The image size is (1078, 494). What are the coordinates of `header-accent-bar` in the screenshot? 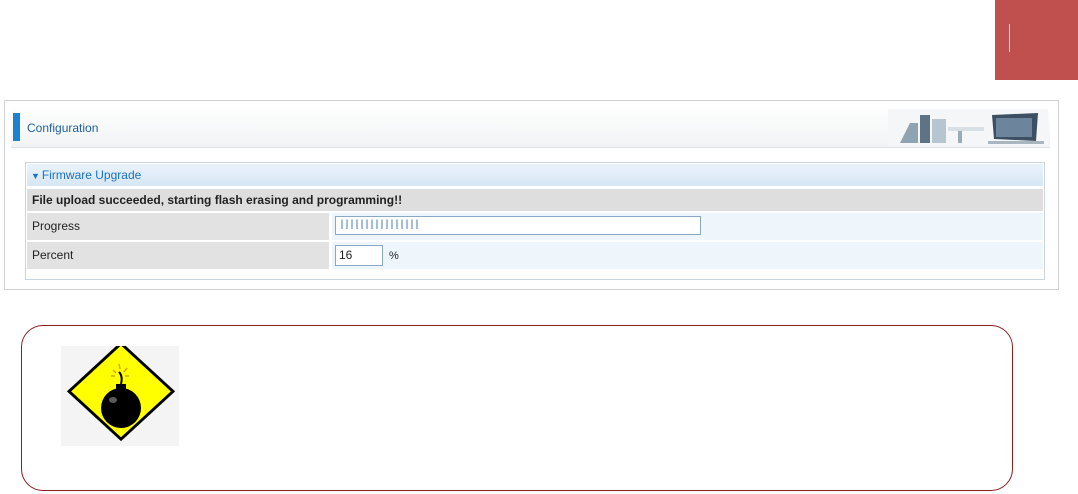 It's located at (16, 127).